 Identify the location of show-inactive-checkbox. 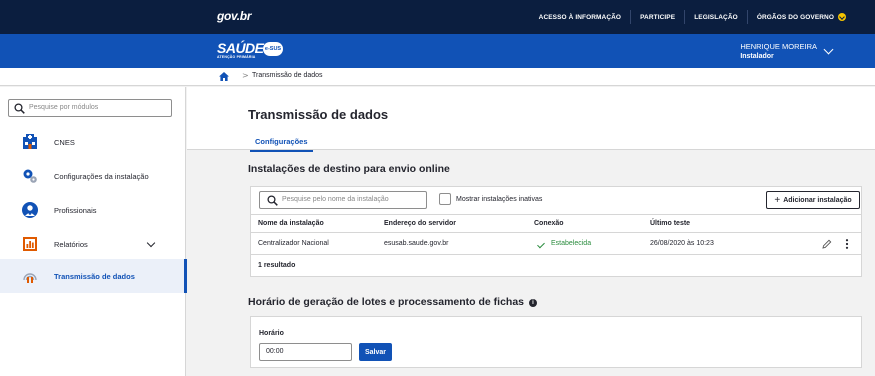
(445, 199).